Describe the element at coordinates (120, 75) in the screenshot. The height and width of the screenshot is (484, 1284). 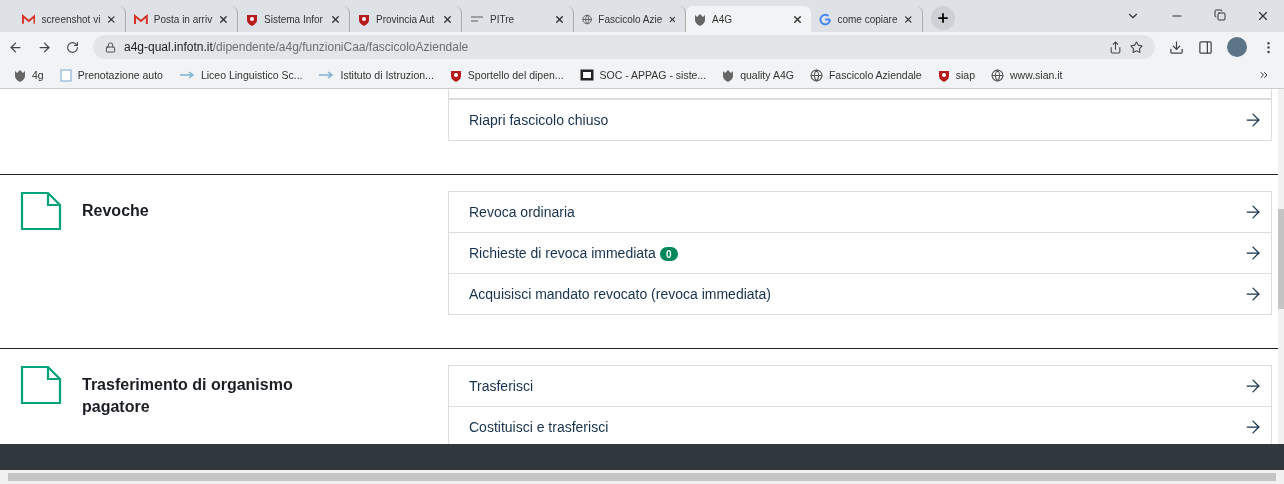
I see `bookmark-link: Prenotazione auto` at that location.